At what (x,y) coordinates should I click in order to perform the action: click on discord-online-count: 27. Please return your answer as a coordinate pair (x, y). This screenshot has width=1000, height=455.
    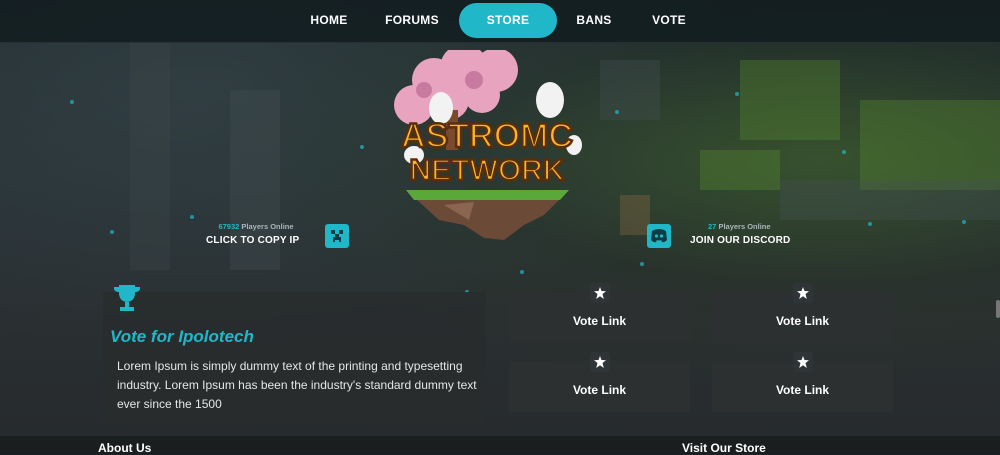
    Looking at the image, I should click on (712, 226).